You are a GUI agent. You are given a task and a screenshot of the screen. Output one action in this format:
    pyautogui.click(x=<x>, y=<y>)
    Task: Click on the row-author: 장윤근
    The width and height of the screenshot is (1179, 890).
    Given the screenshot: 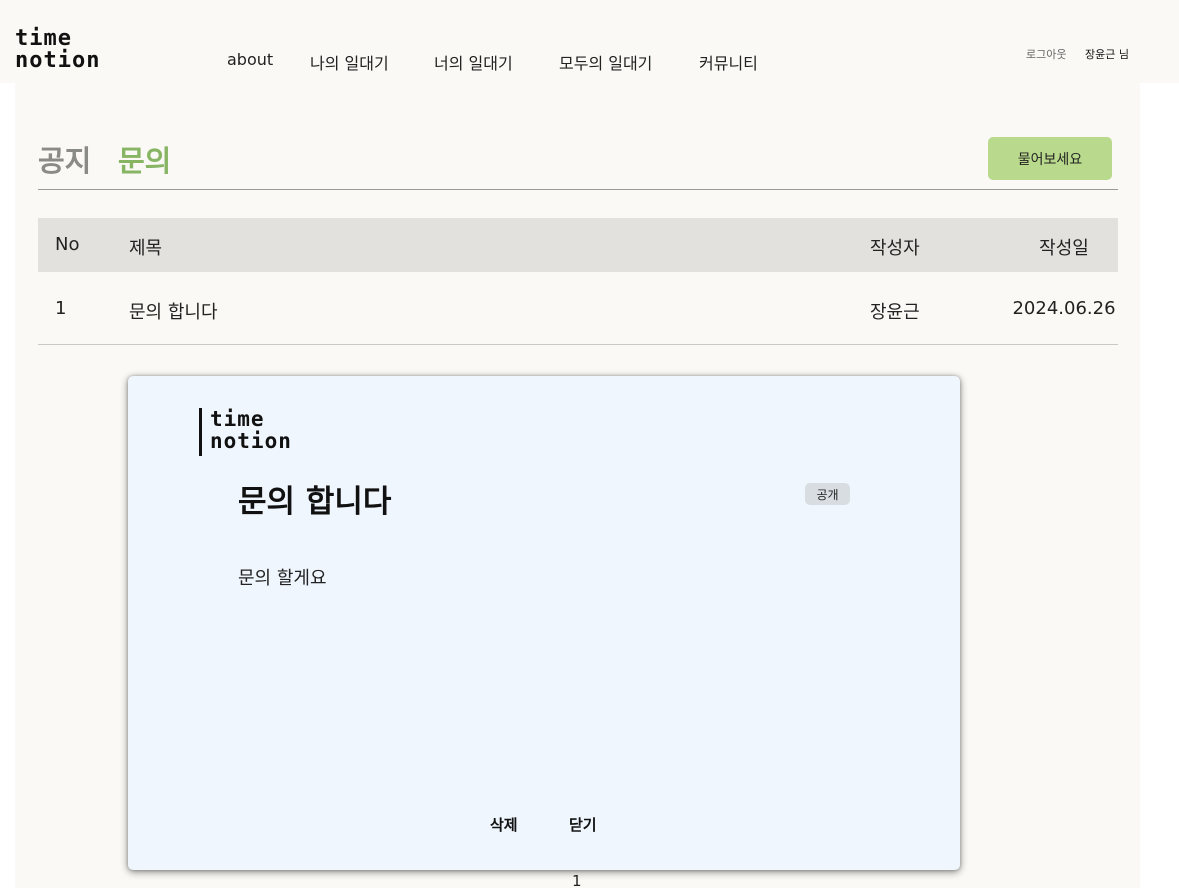 What is the action you would take?
    pyautogui.click(x=895, y=312)
    